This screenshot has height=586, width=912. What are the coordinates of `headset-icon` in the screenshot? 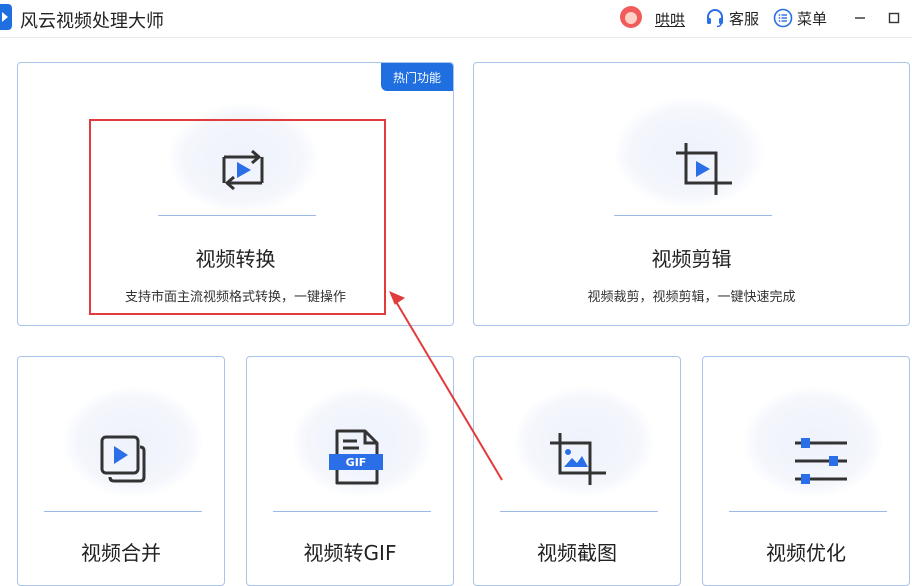 It's located at (715, 18).